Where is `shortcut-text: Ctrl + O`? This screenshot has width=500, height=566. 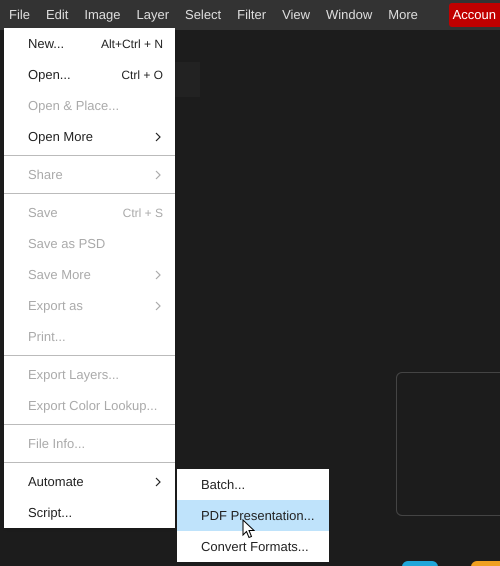 shortcut-text: Ctrl + O is located at coordinates (142, 75).